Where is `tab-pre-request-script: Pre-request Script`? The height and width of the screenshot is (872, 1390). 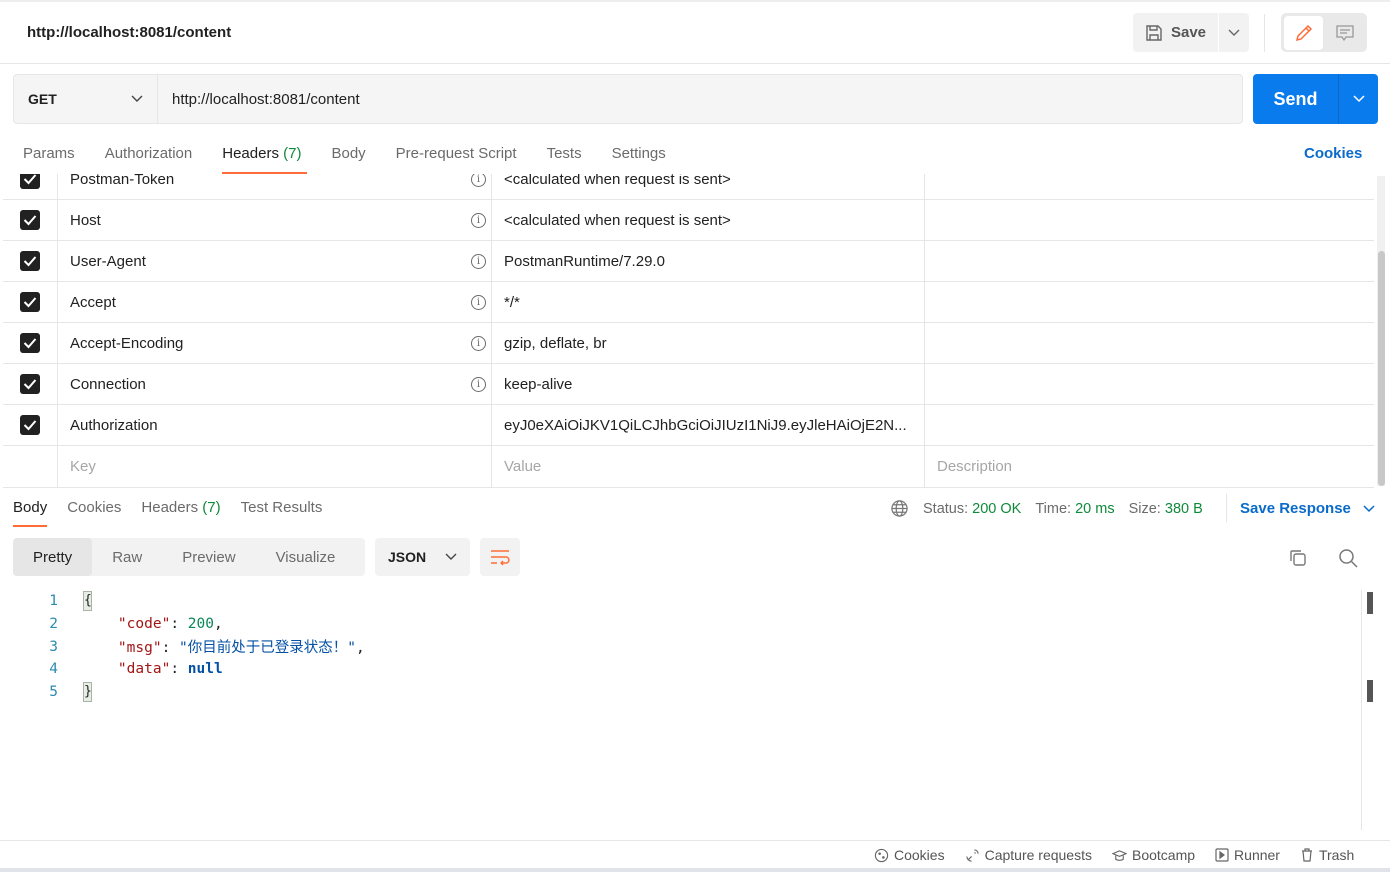 tab-pre-request-script: Pre-request Script is located at coordinates (456, 158).